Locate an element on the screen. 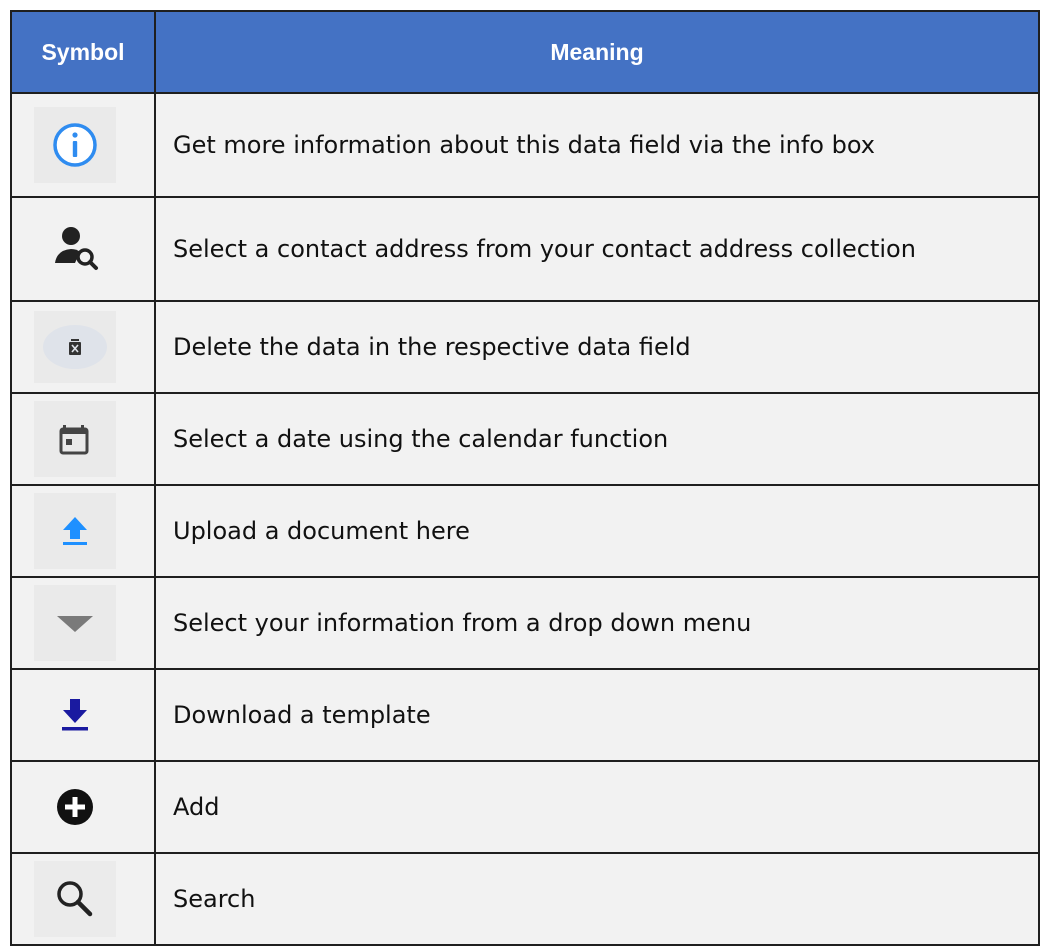 This screenshot has height=949, width=1042. table-row: Upload a document here is located at coordinates (525, 531).